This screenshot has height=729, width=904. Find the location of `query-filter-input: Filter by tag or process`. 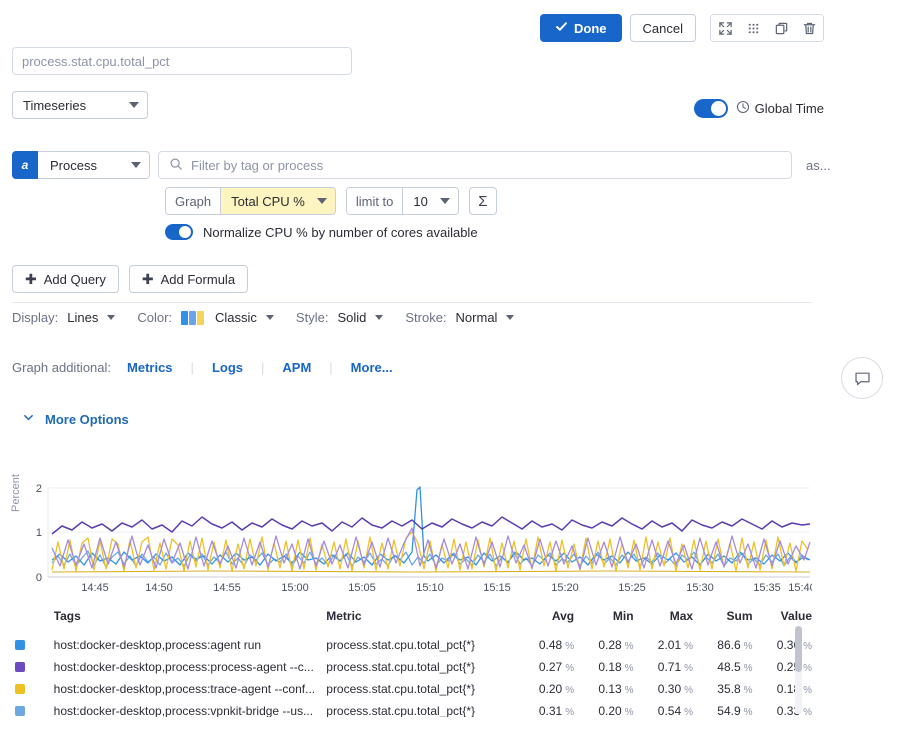

query-filter-input: Filter by tag or process is located at coordinates (475, 165).